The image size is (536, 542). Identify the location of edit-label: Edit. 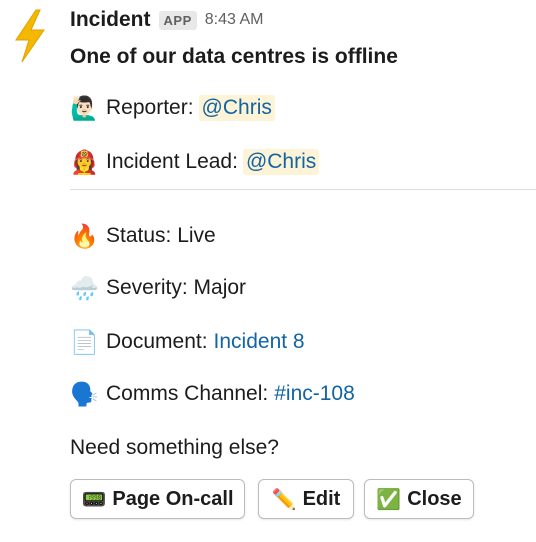
(321, 498).